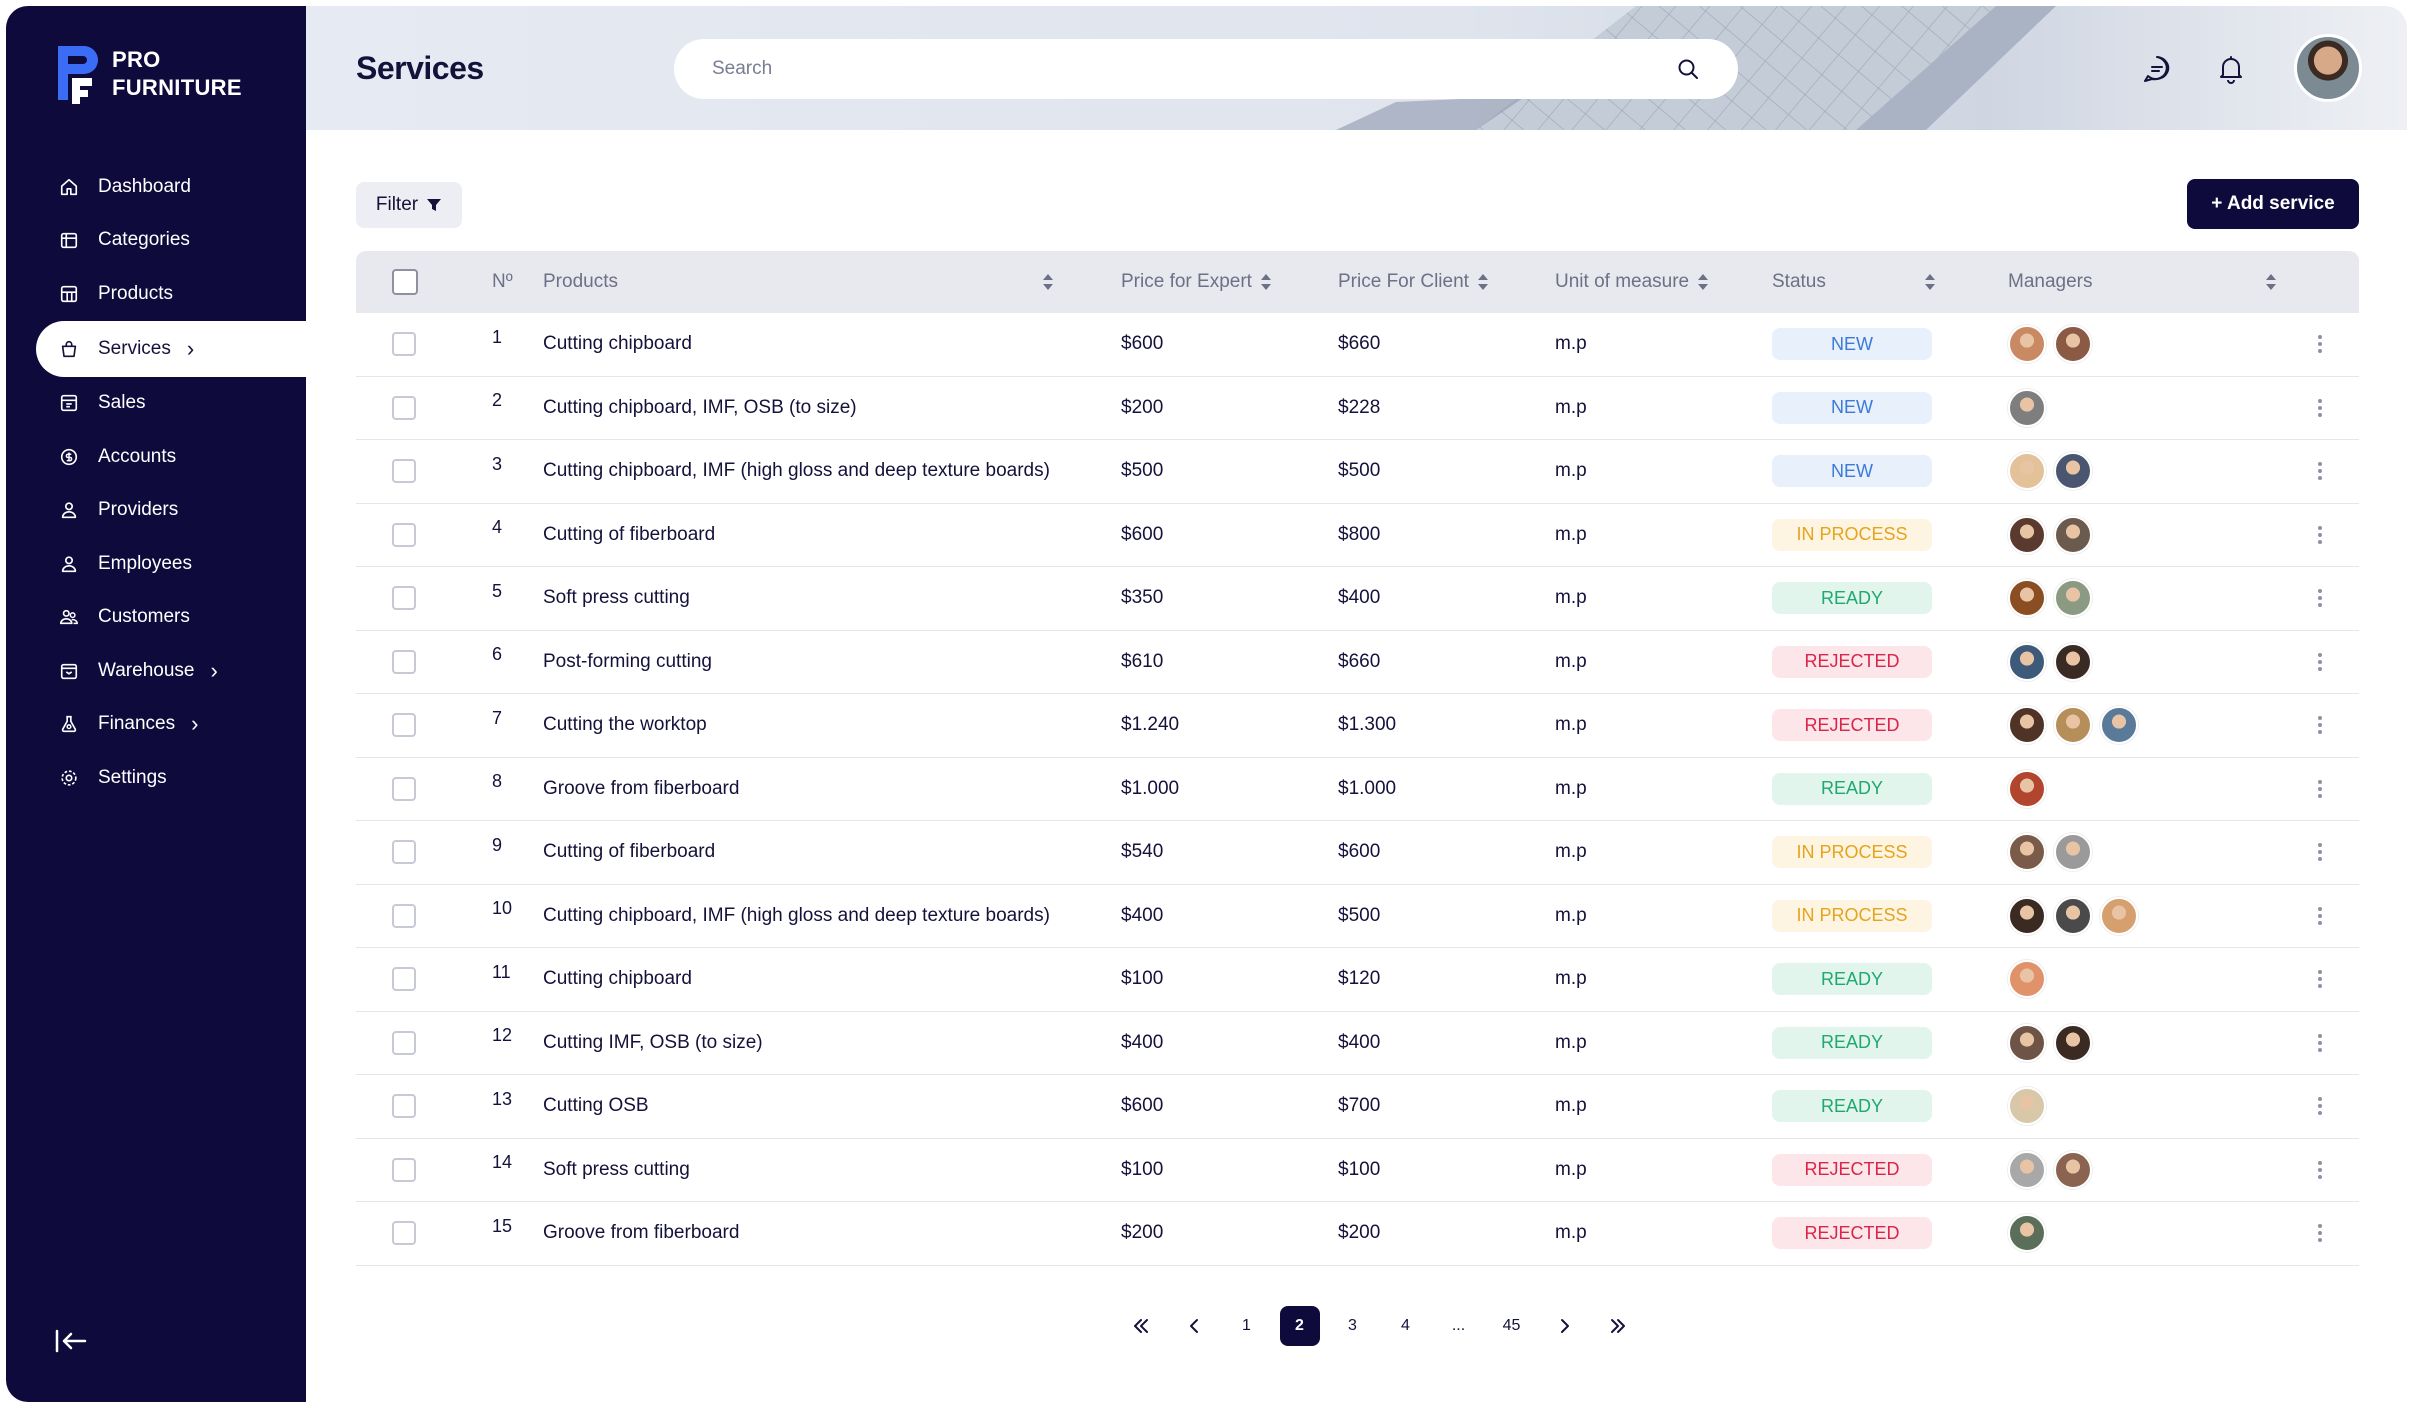  What do you see at coordinates (71, 1341) in the screenshot?
I see `collapse-sidebar-icon` at bounding box center [71, 1341].